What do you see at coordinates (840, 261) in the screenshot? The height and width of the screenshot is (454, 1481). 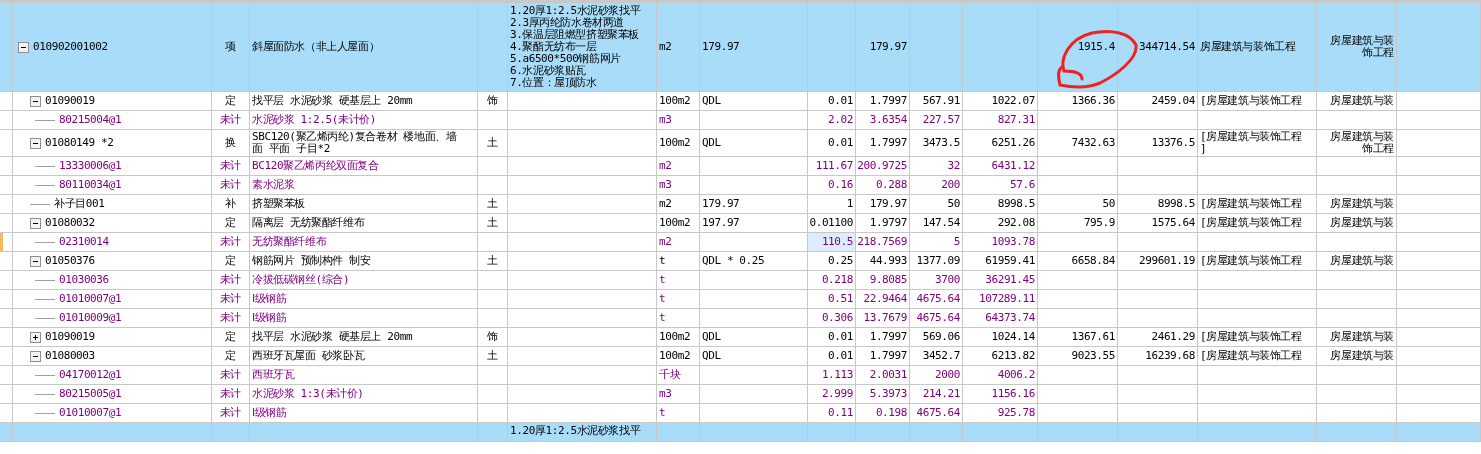 I see `content-value: 0.25` at bounding box center [840, 261].